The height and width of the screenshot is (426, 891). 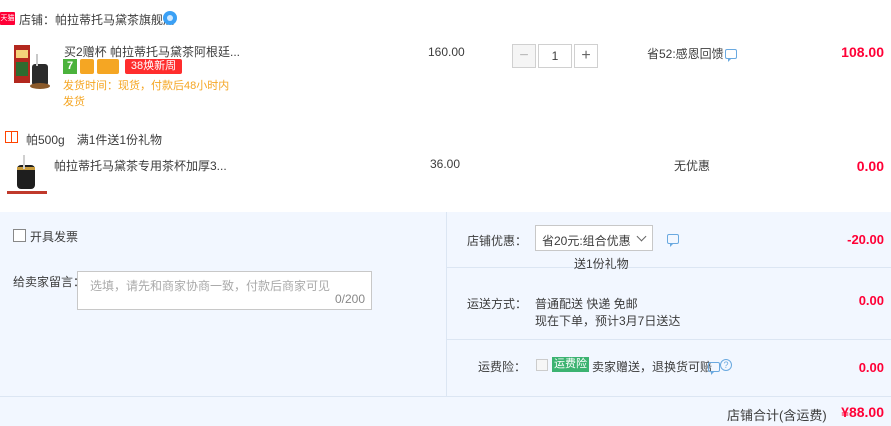 What do you see at coordinates (502, 367) in the screenshot?
I see `insurance-label: 运费险：` at bounding box center [502, 367].